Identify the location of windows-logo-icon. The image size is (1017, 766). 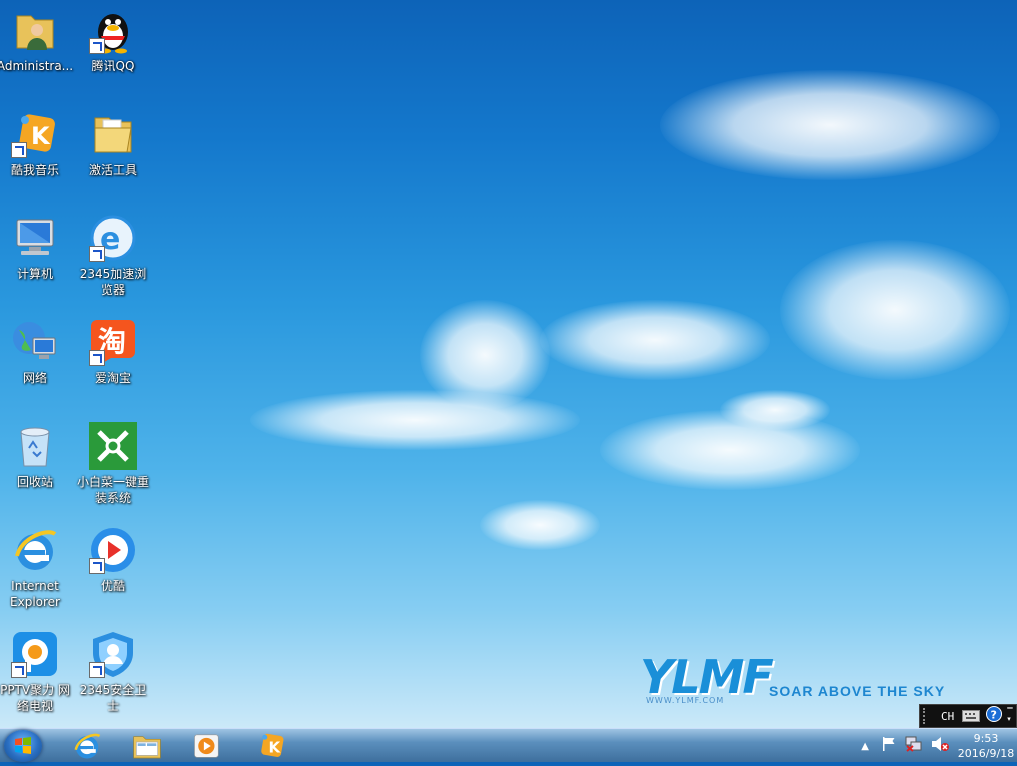
(23, 745).